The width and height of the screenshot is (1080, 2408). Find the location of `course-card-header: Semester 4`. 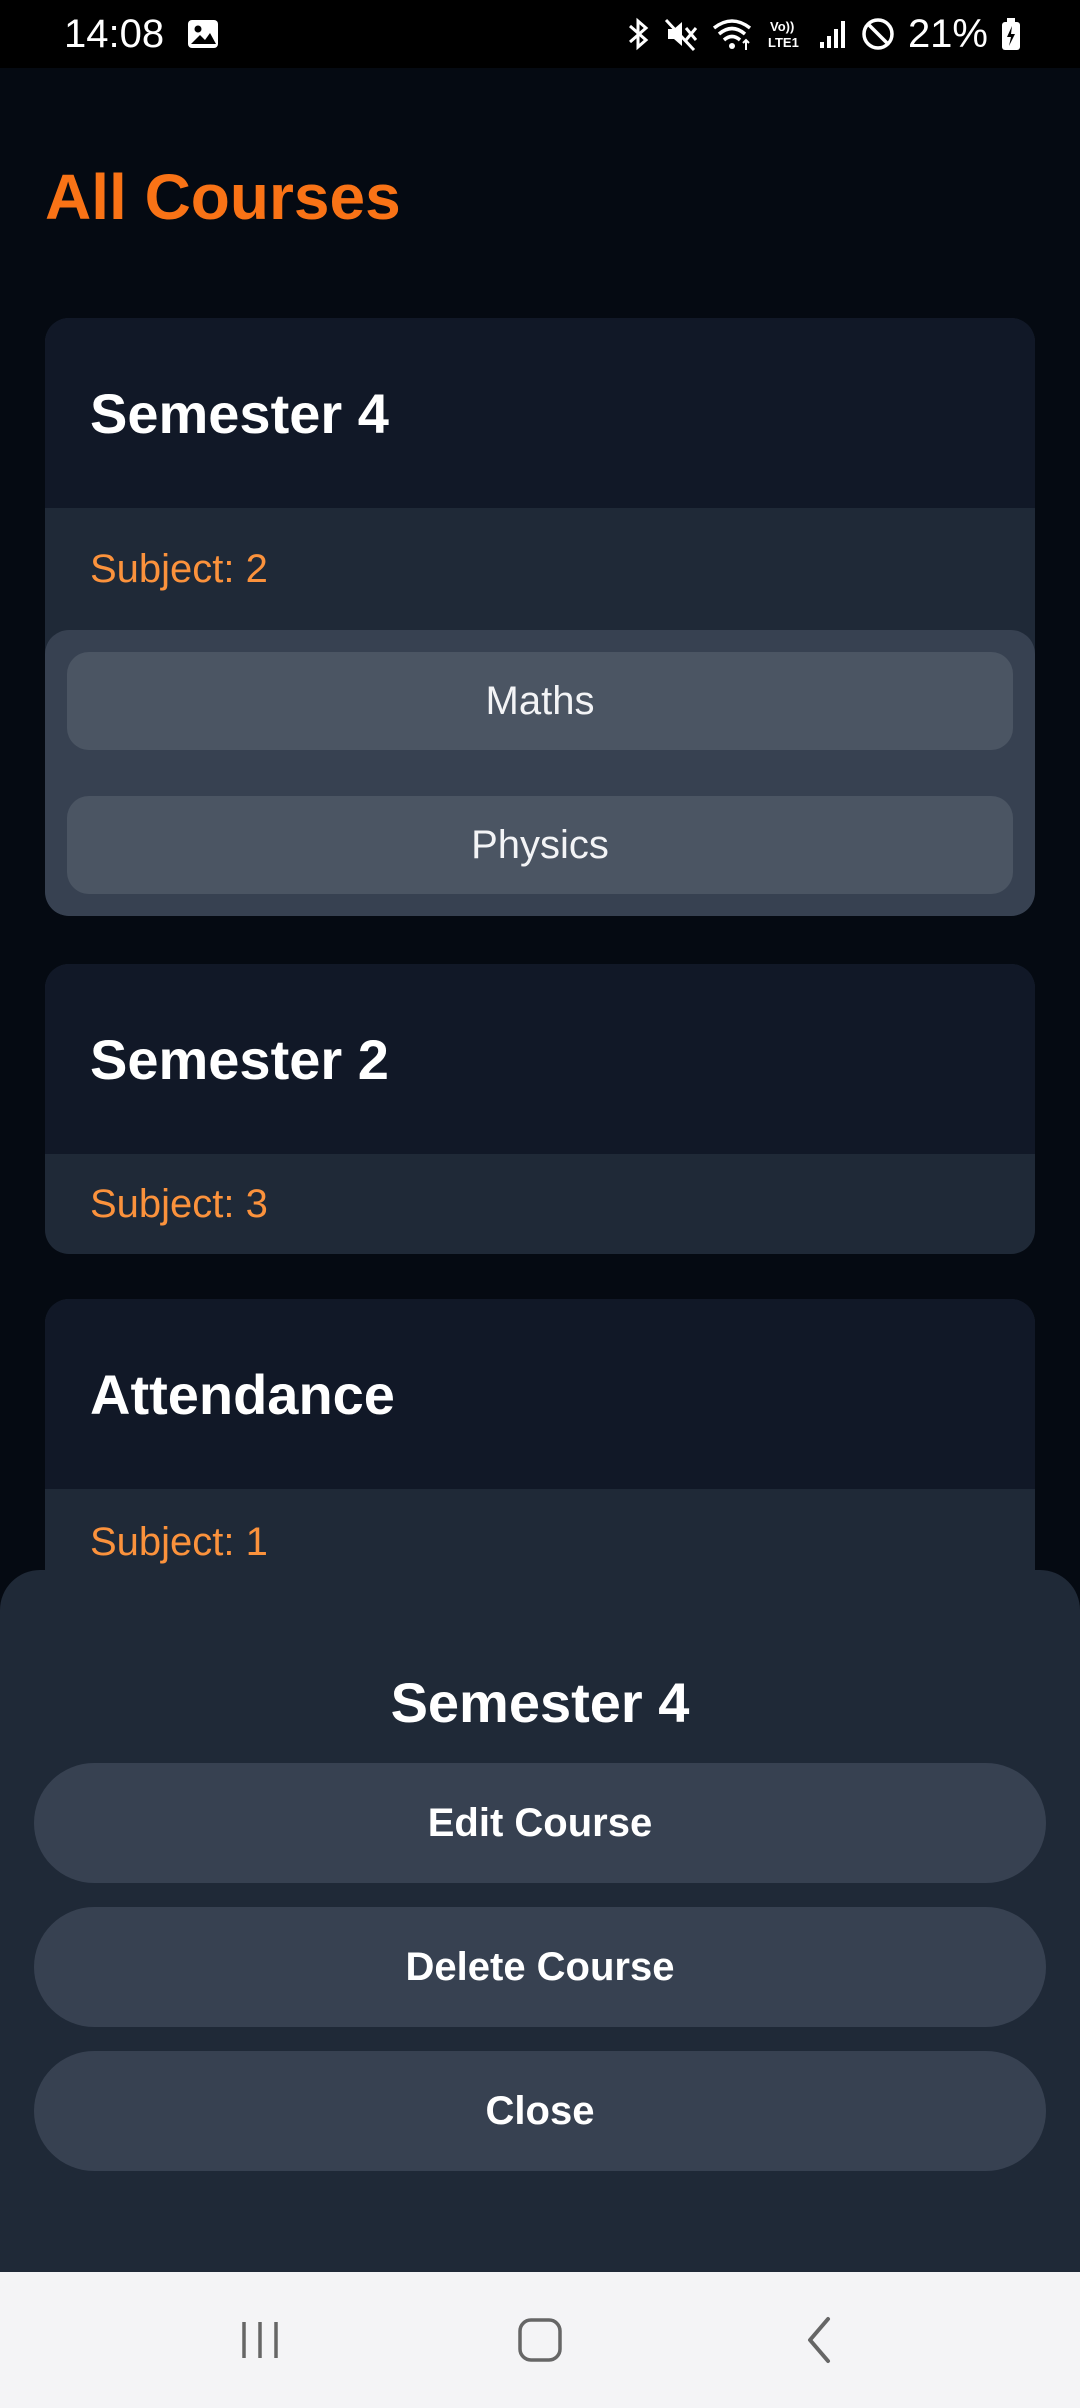

course-card-header: Semester 4 is located at coordinates (540, 413).